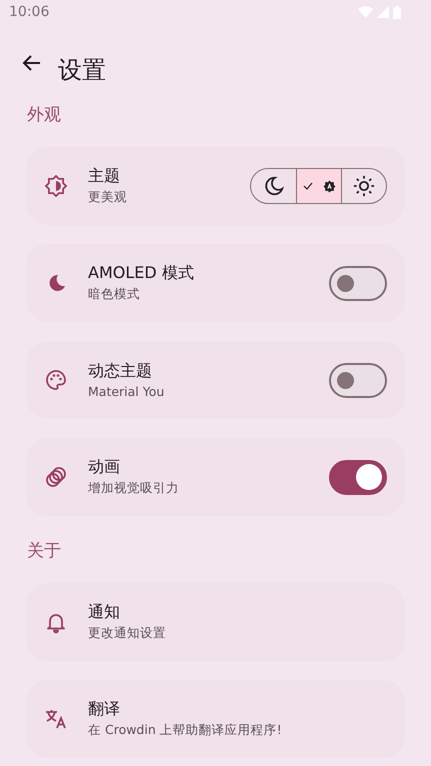 Image resolution: width=431 pixels, height=766 pixels. Describe the element at coordinates (104, 612) in the screenshot. I see `setting-title: 通知` at that location.